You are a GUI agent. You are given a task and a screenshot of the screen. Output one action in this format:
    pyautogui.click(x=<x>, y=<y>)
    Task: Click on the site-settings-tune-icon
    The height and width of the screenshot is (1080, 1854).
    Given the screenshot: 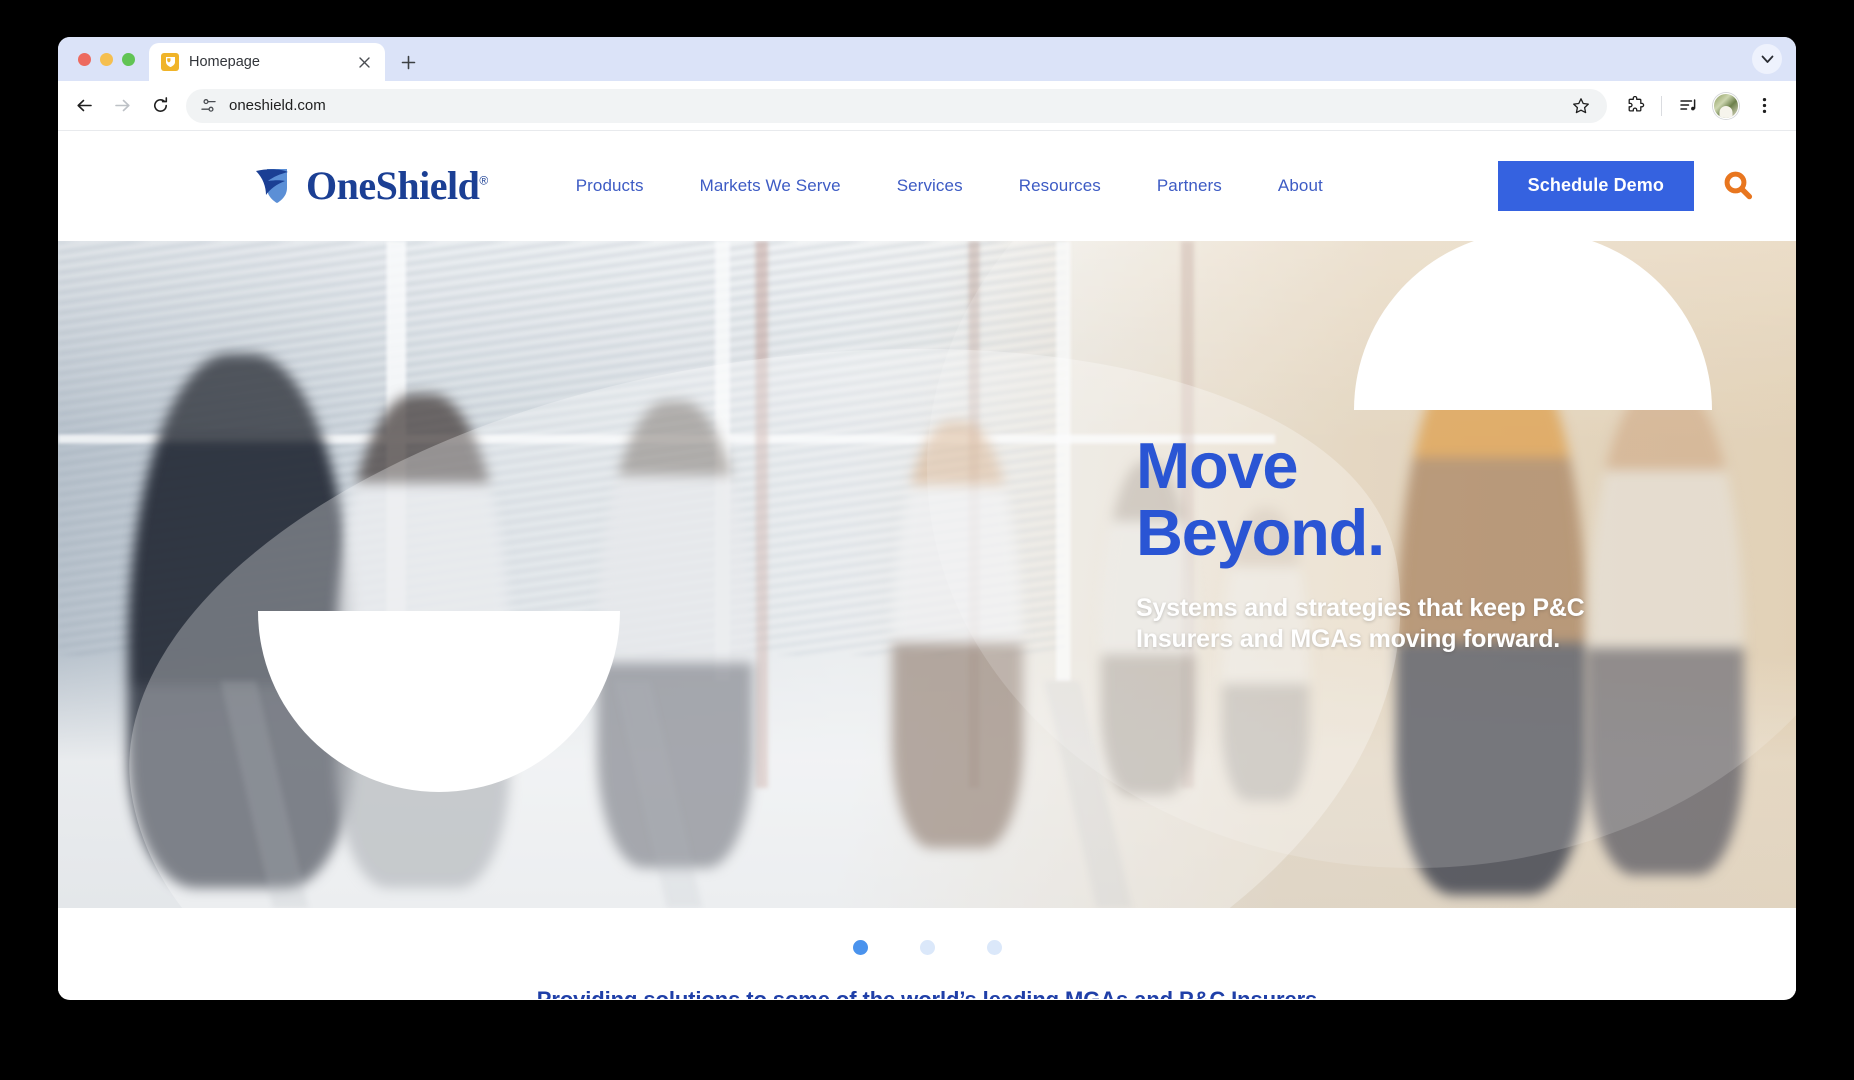 What is the action you would take?
    pyautogui.click(x=208, y=105)
    